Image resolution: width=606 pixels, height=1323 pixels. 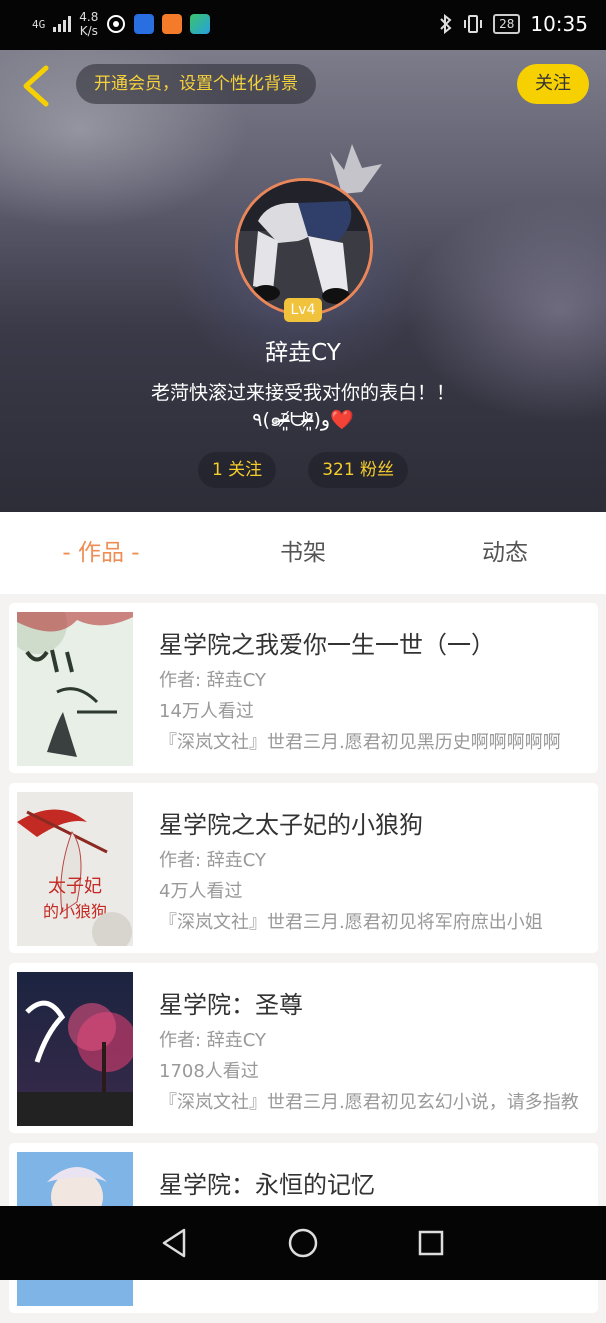 What do you see at coordinates (559, 24) in the screenshot?
I see `clock: 10:35` at bounding box center [559, 24].